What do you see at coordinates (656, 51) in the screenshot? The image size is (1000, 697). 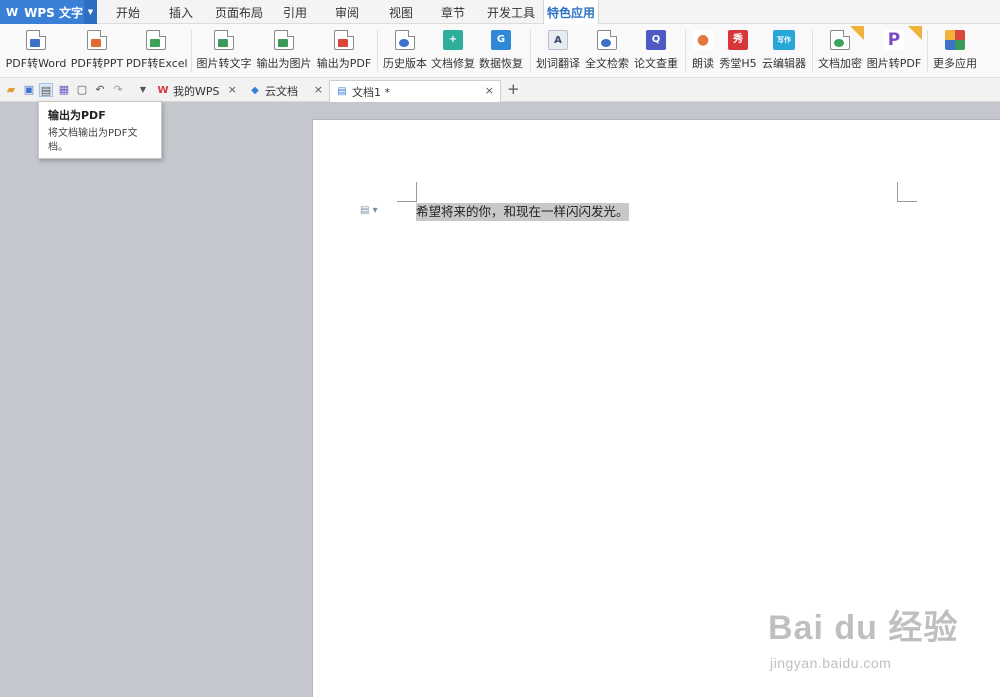 I see `paper-check-button: Q 论文查重` at bounding box center [656, 51].